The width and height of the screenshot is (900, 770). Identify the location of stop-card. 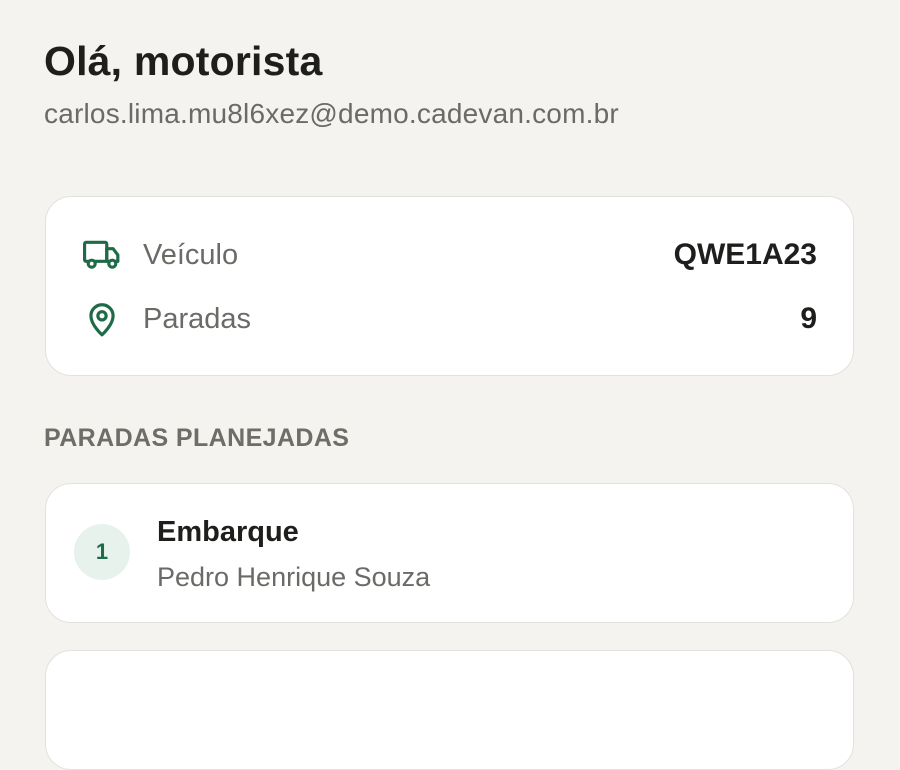
(449, 710).